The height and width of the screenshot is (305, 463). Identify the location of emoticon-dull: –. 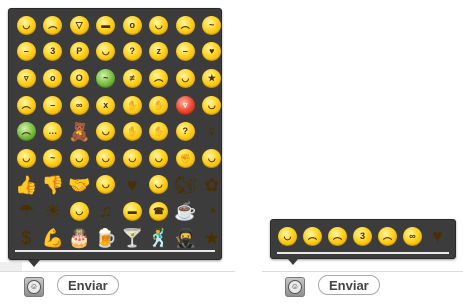
(185, 52).